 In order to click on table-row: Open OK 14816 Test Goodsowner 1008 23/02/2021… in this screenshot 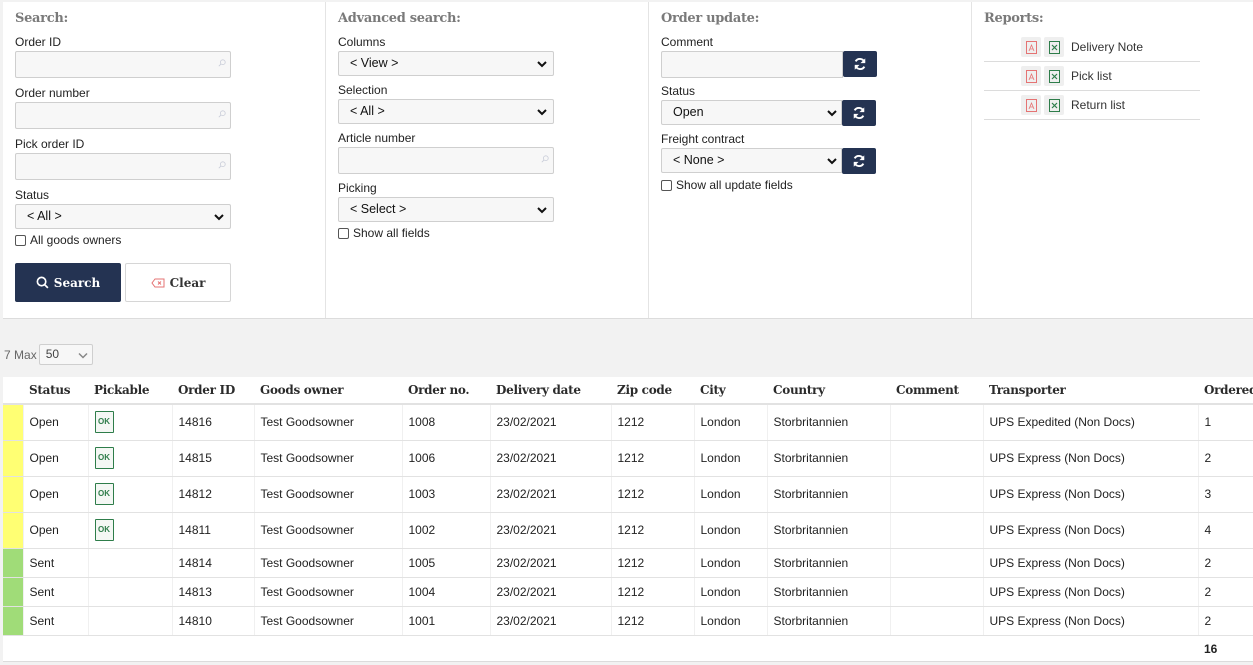, I will do `click(628, 422)`.